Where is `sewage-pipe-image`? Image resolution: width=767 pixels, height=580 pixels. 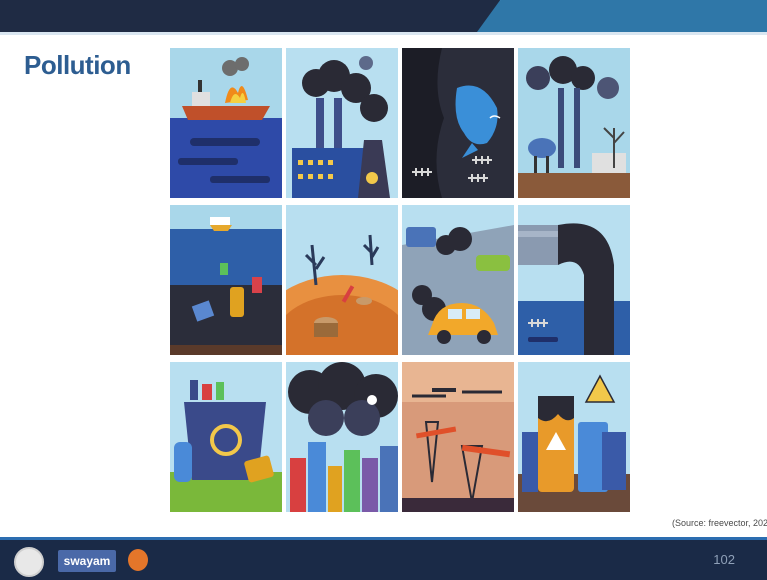
sewage-pipe-image is located at coordinates (574, 280).